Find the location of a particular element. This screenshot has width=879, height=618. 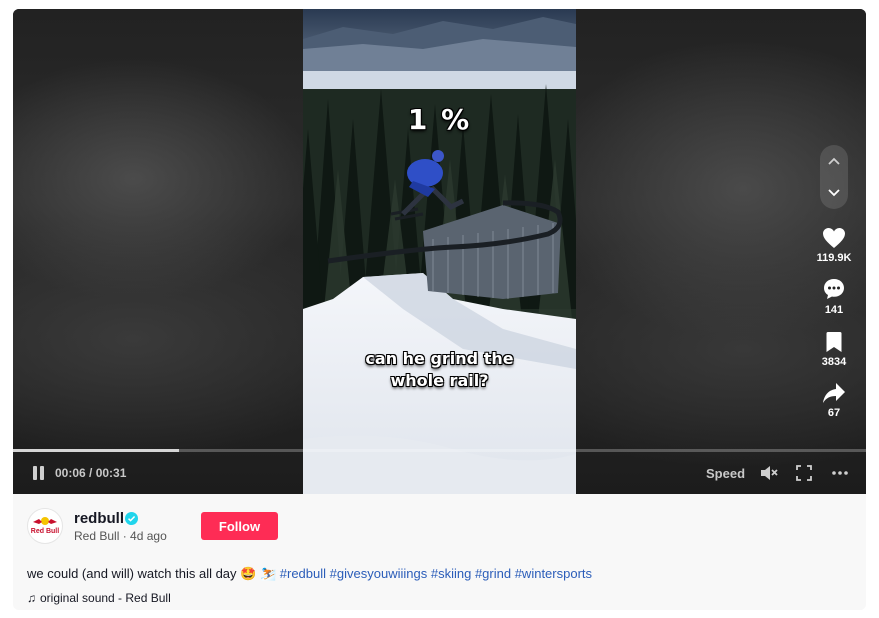

comment-count: 141 is located at coordinates (834, 310).